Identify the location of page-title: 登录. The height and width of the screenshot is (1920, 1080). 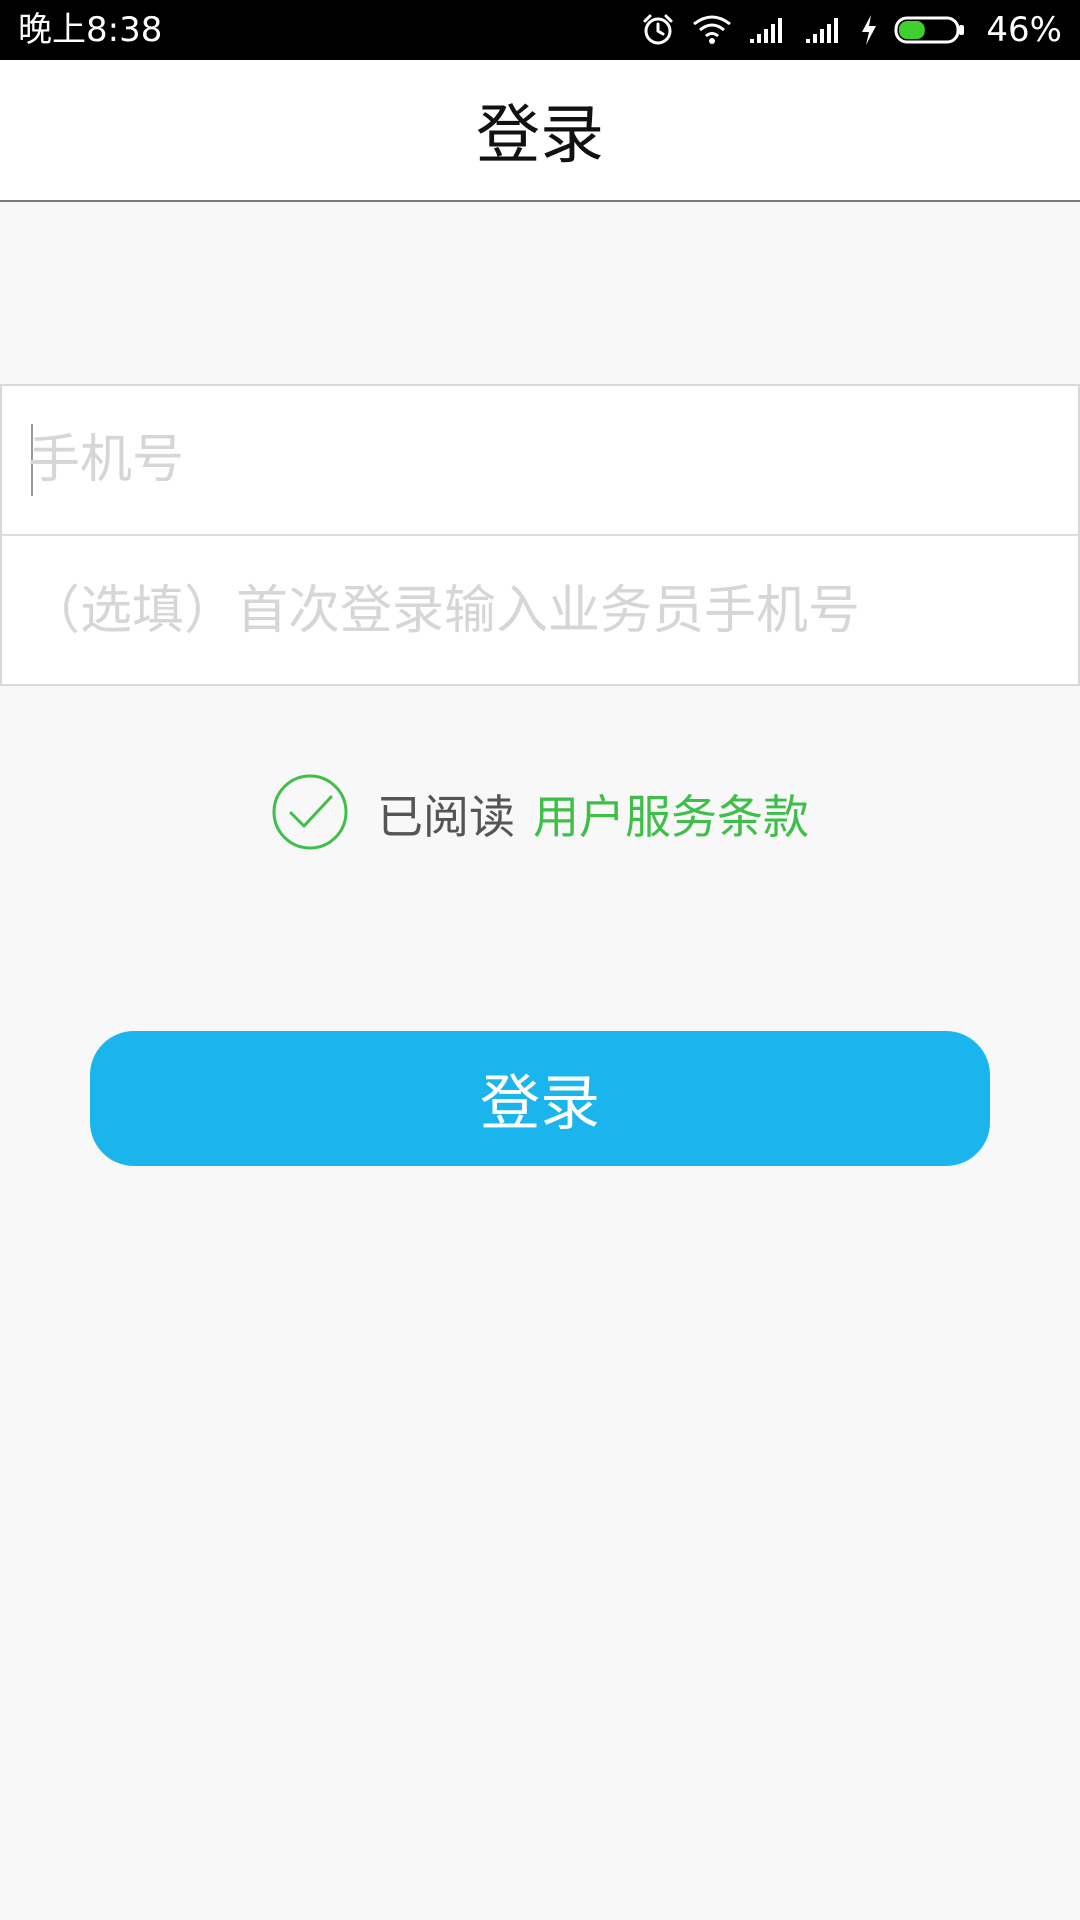
(540, 136).